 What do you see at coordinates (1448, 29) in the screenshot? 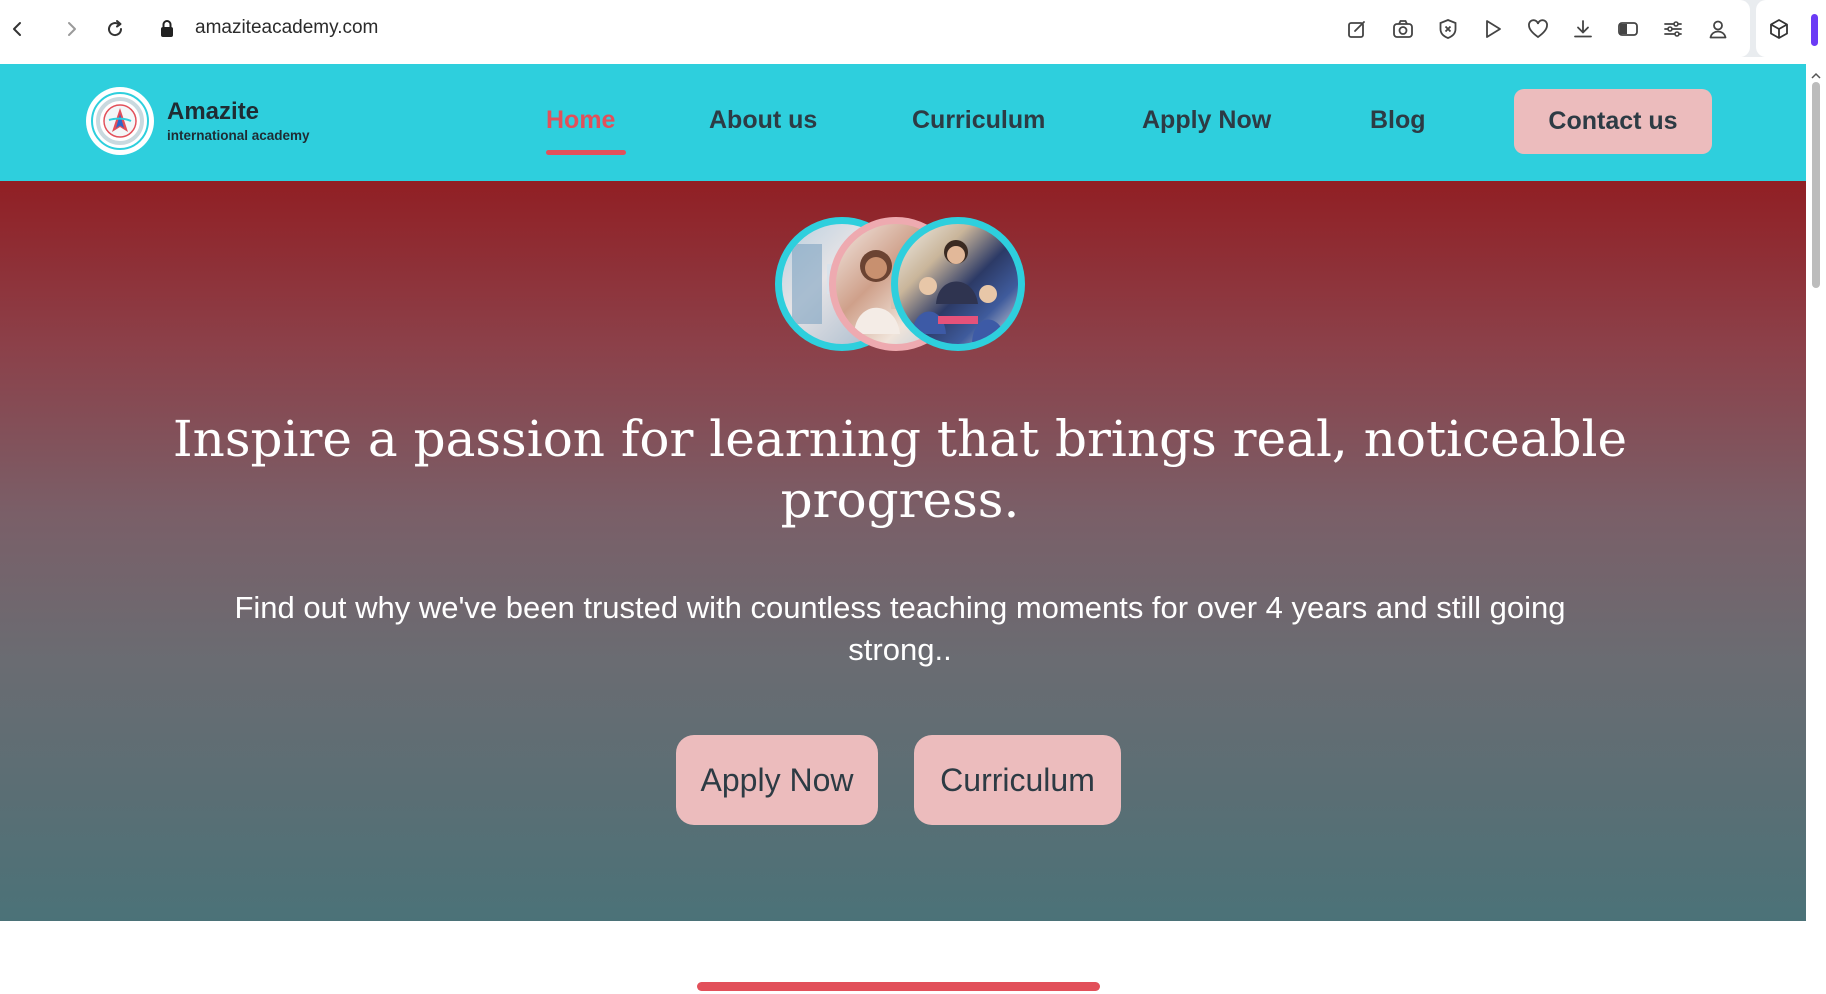
I see `shield-icon` at bounding box center [1448, 29].